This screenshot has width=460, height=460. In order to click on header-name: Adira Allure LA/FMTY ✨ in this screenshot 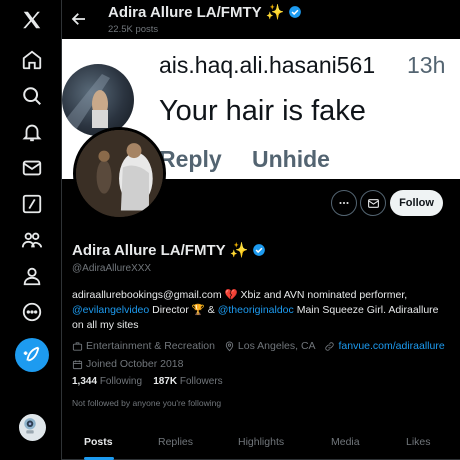, I will do `click(205, 12)`.